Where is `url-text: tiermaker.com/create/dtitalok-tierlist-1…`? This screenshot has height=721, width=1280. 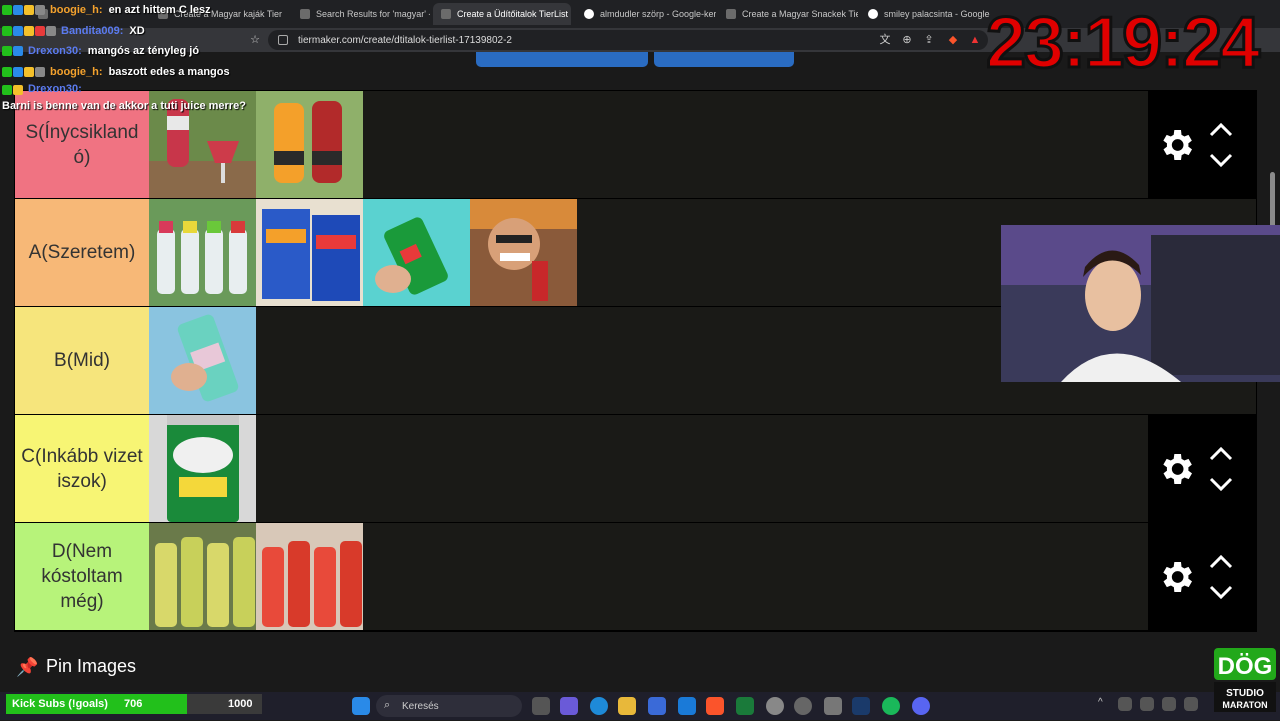
url-text: tiermaker.com/create/dtitalok-tierlist-1… is located at coordinates (405, 40).